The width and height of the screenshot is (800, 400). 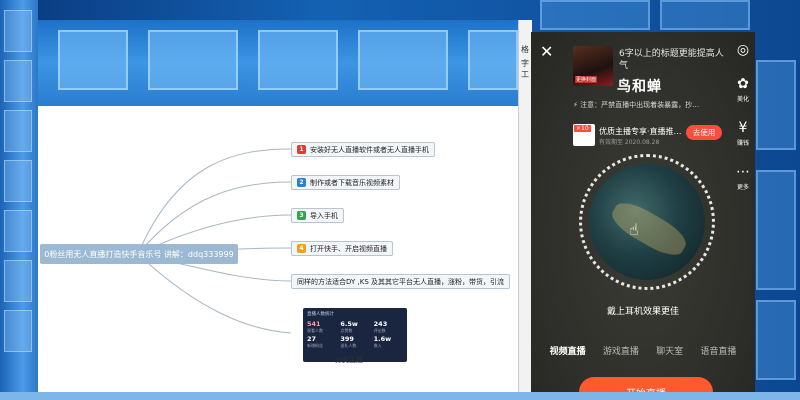 What do you see at coordinates (593, 66) in the screenshot?
I see `cover-thumbnail: 更换封面` at bounding box center [593, 66].